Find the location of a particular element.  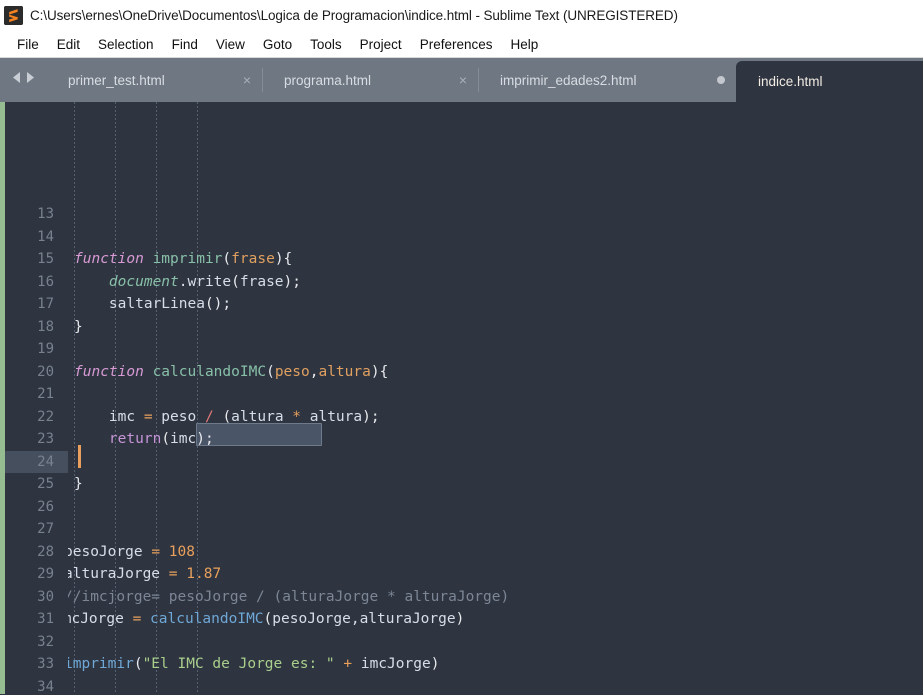

arrow-left-icon is located at coordinates (16, 80).